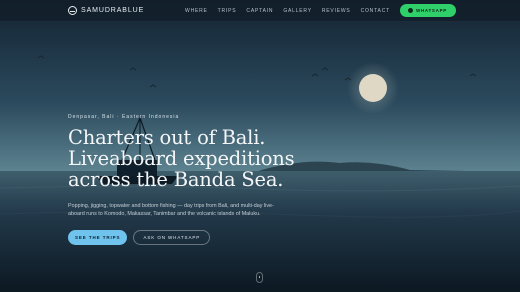  Describe the element at coordinates (196, 11) in the screenshot. I see `nav-link-where: WHERE` at that location.